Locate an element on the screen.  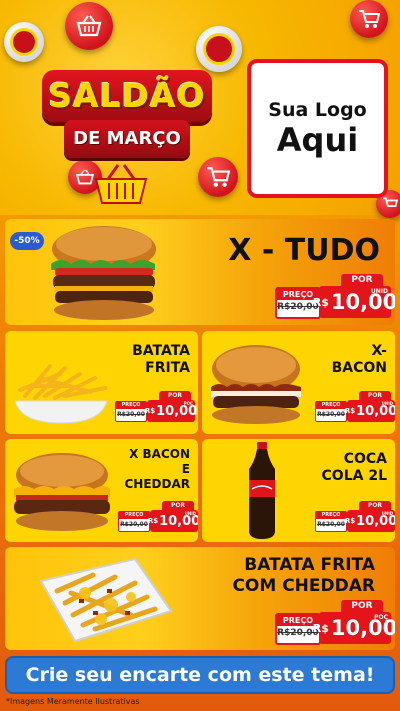
product-name-line3: CHEDDAR is located at coordinates (157, 484).